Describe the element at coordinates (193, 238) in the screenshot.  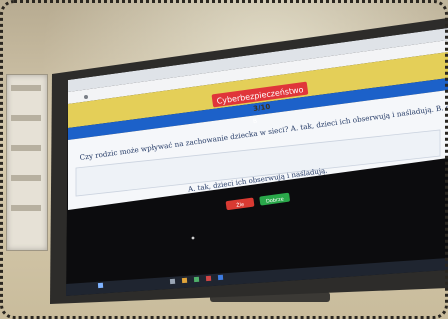
I see `cursor-dot` at that location.